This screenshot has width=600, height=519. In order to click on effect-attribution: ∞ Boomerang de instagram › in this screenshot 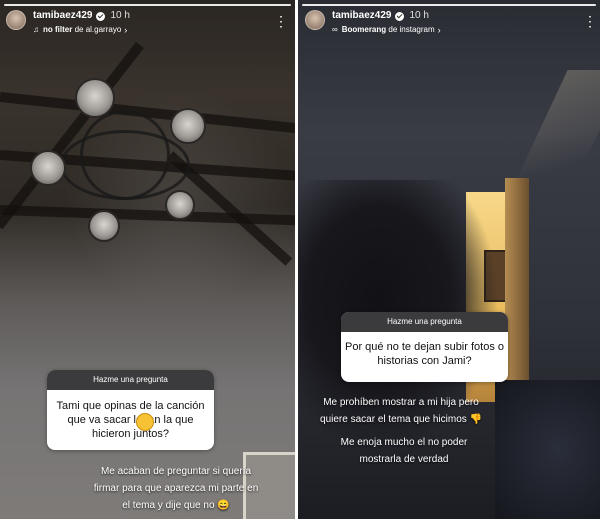, I will do `click(386, 30)`.